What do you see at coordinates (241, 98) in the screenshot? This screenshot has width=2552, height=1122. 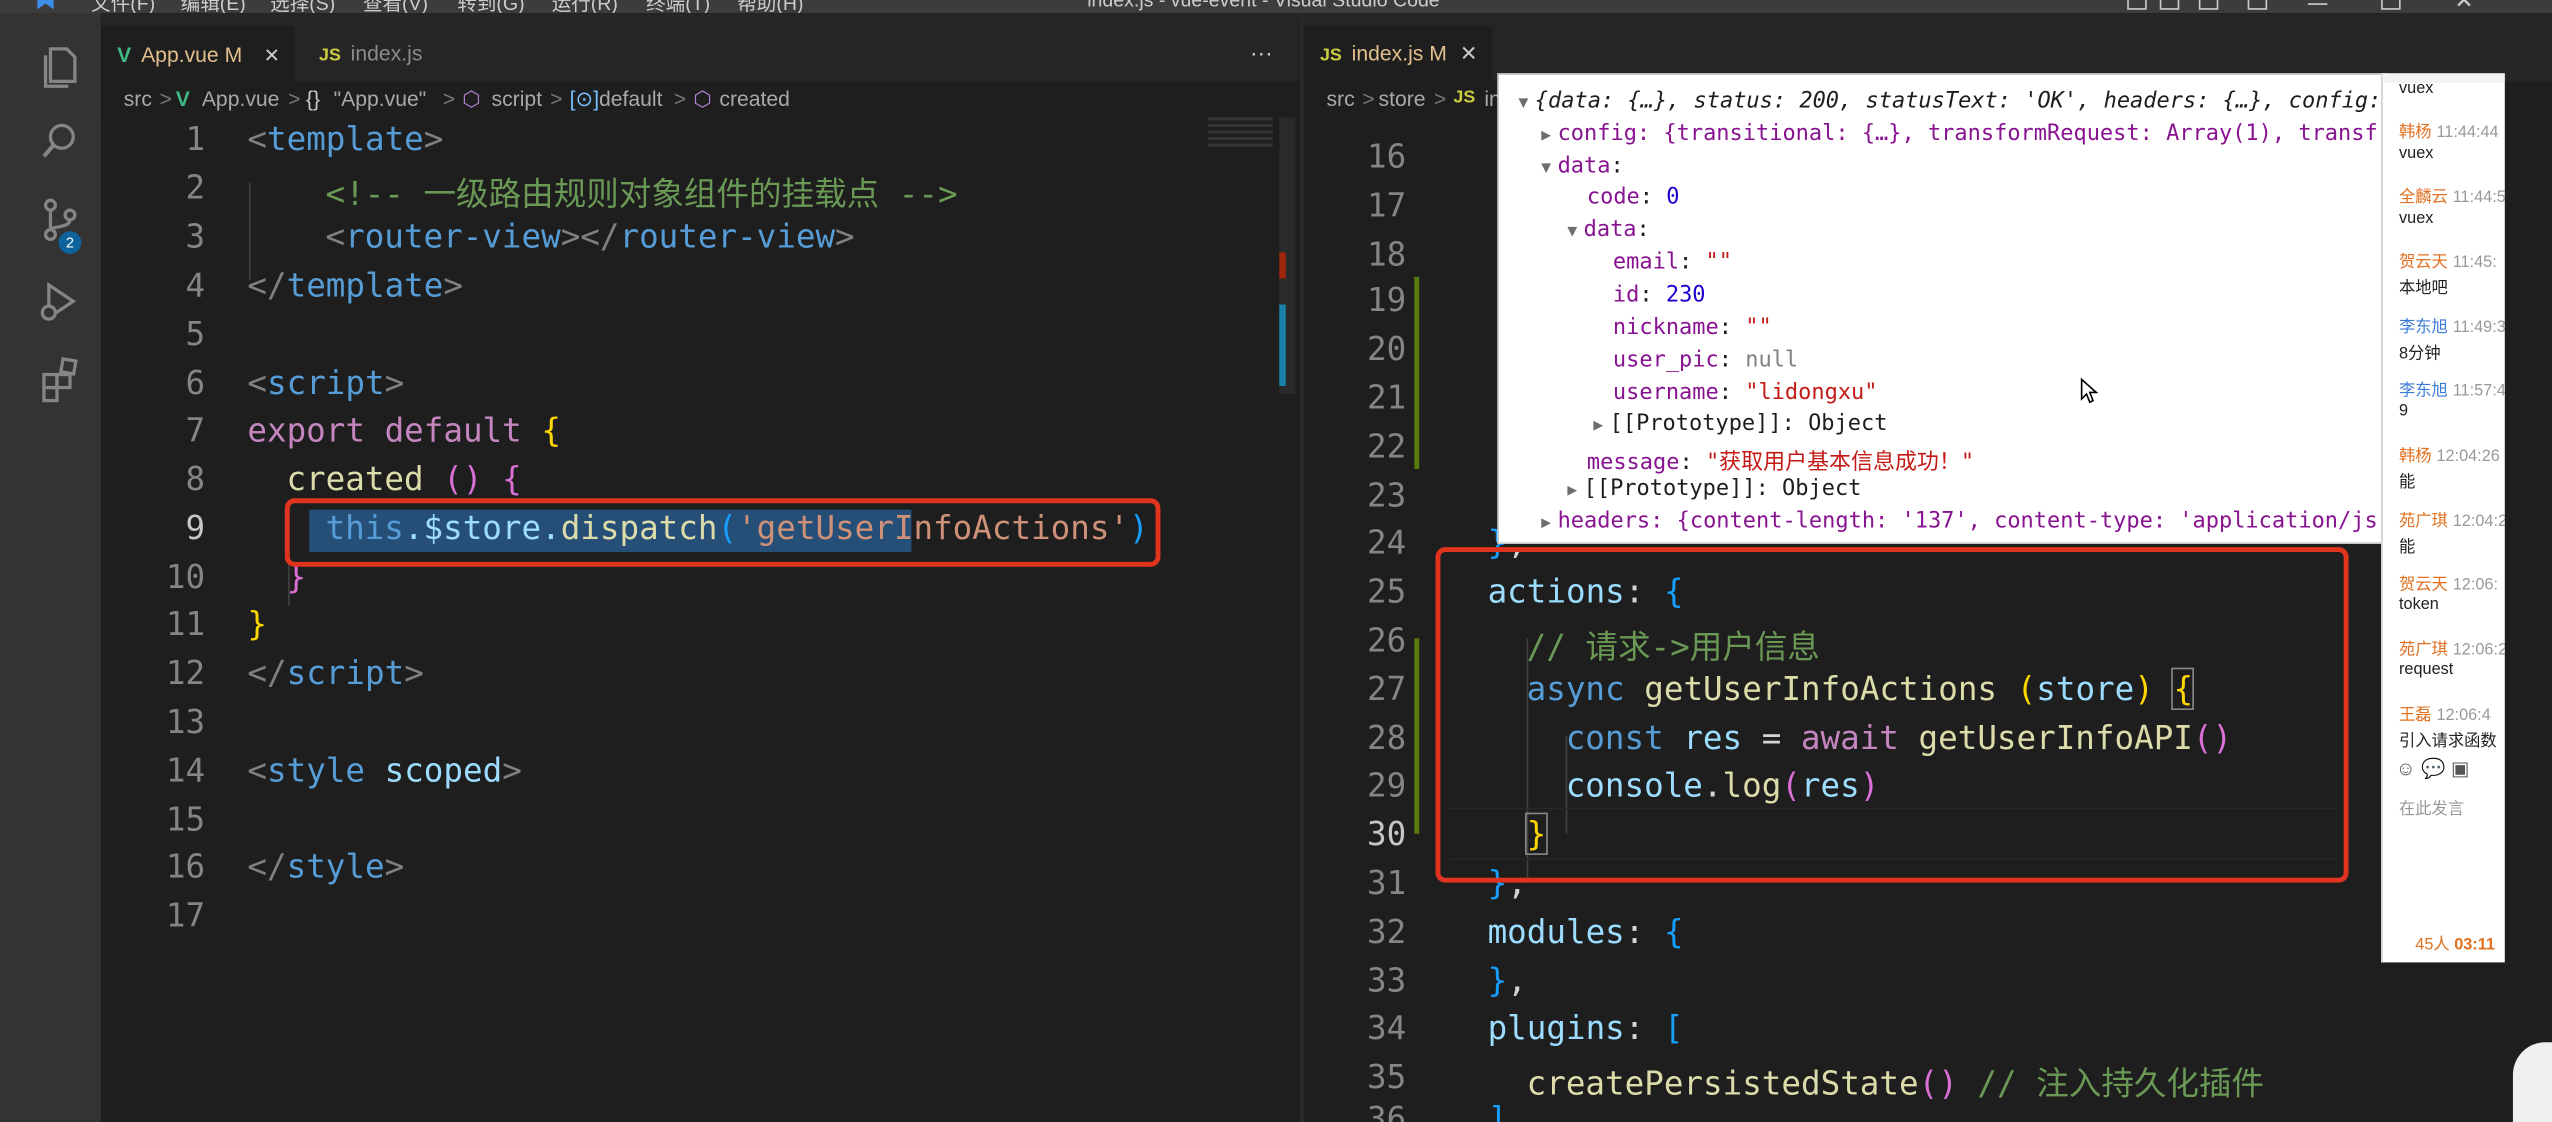 I see `breadcrumb-item: App.vue` at bounding box center [241, 98].